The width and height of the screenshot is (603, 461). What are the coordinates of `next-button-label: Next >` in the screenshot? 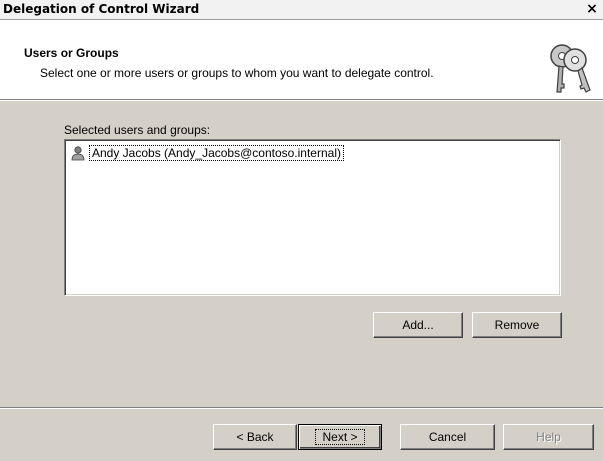 It's located at (340, 437).